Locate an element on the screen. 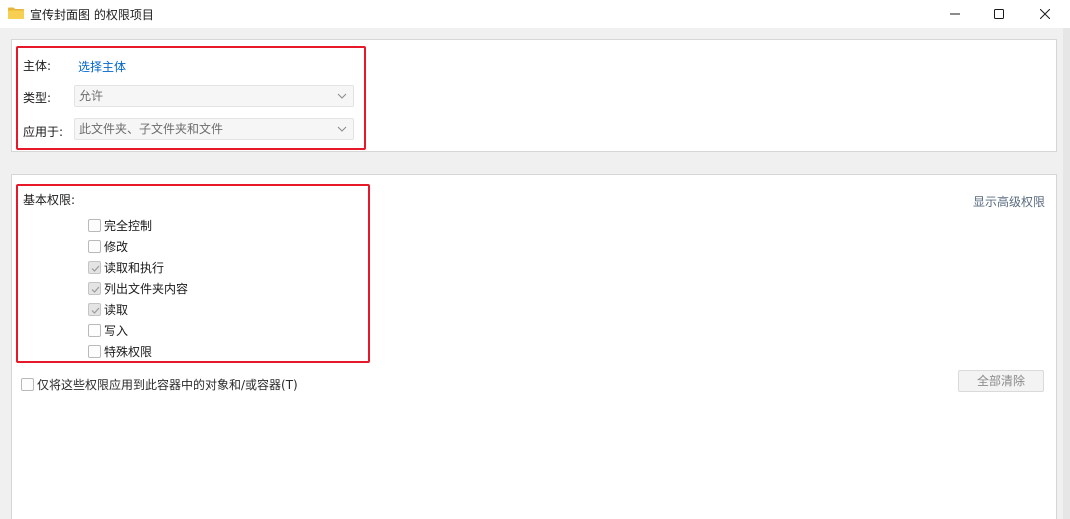 This screenshot has width=1070, height=519. window-edge is located at coordinates (1066, 273).